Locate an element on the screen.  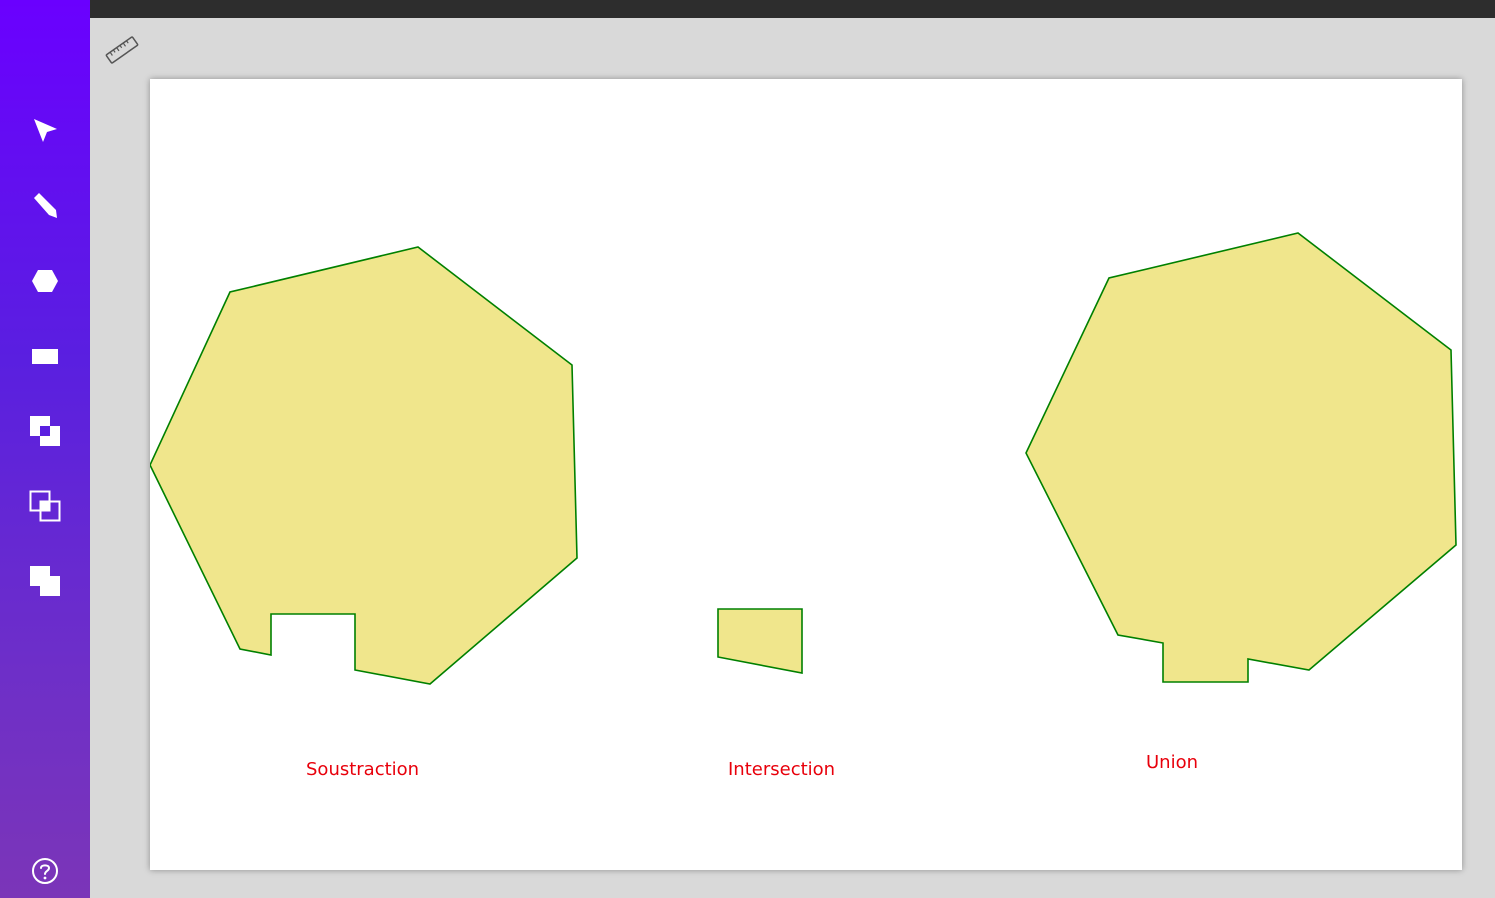
top-bar is located at coordinates (792, 9).